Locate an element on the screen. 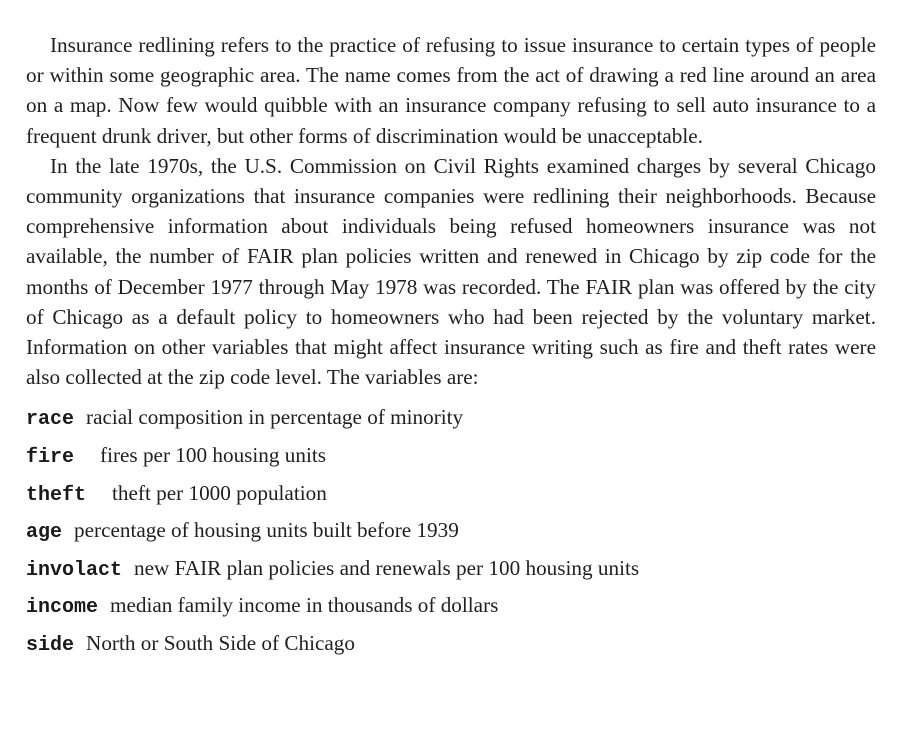 Image resolution: width=914 pixels, height=739 pixels. variable-description: fires per 100 housing units is located at coordinates (213, 455).